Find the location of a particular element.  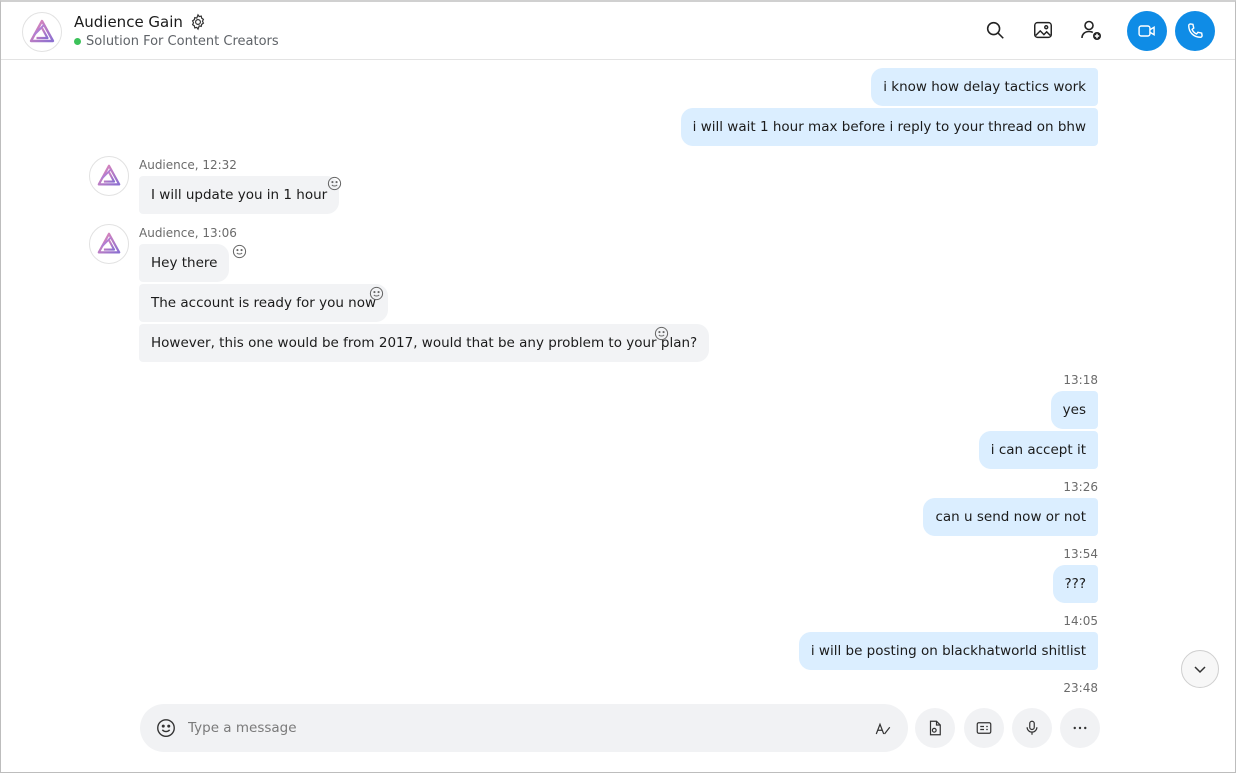

message-text: yes is located at coordinates (1074, 410).